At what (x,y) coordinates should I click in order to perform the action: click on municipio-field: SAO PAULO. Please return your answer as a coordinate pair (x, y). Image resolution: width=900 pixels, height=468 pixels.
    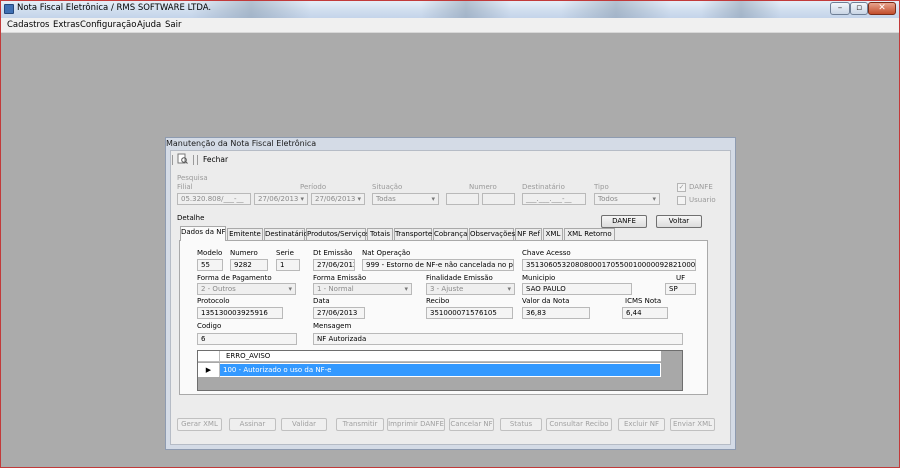
    Looking at the image, I should click on (577, 289).